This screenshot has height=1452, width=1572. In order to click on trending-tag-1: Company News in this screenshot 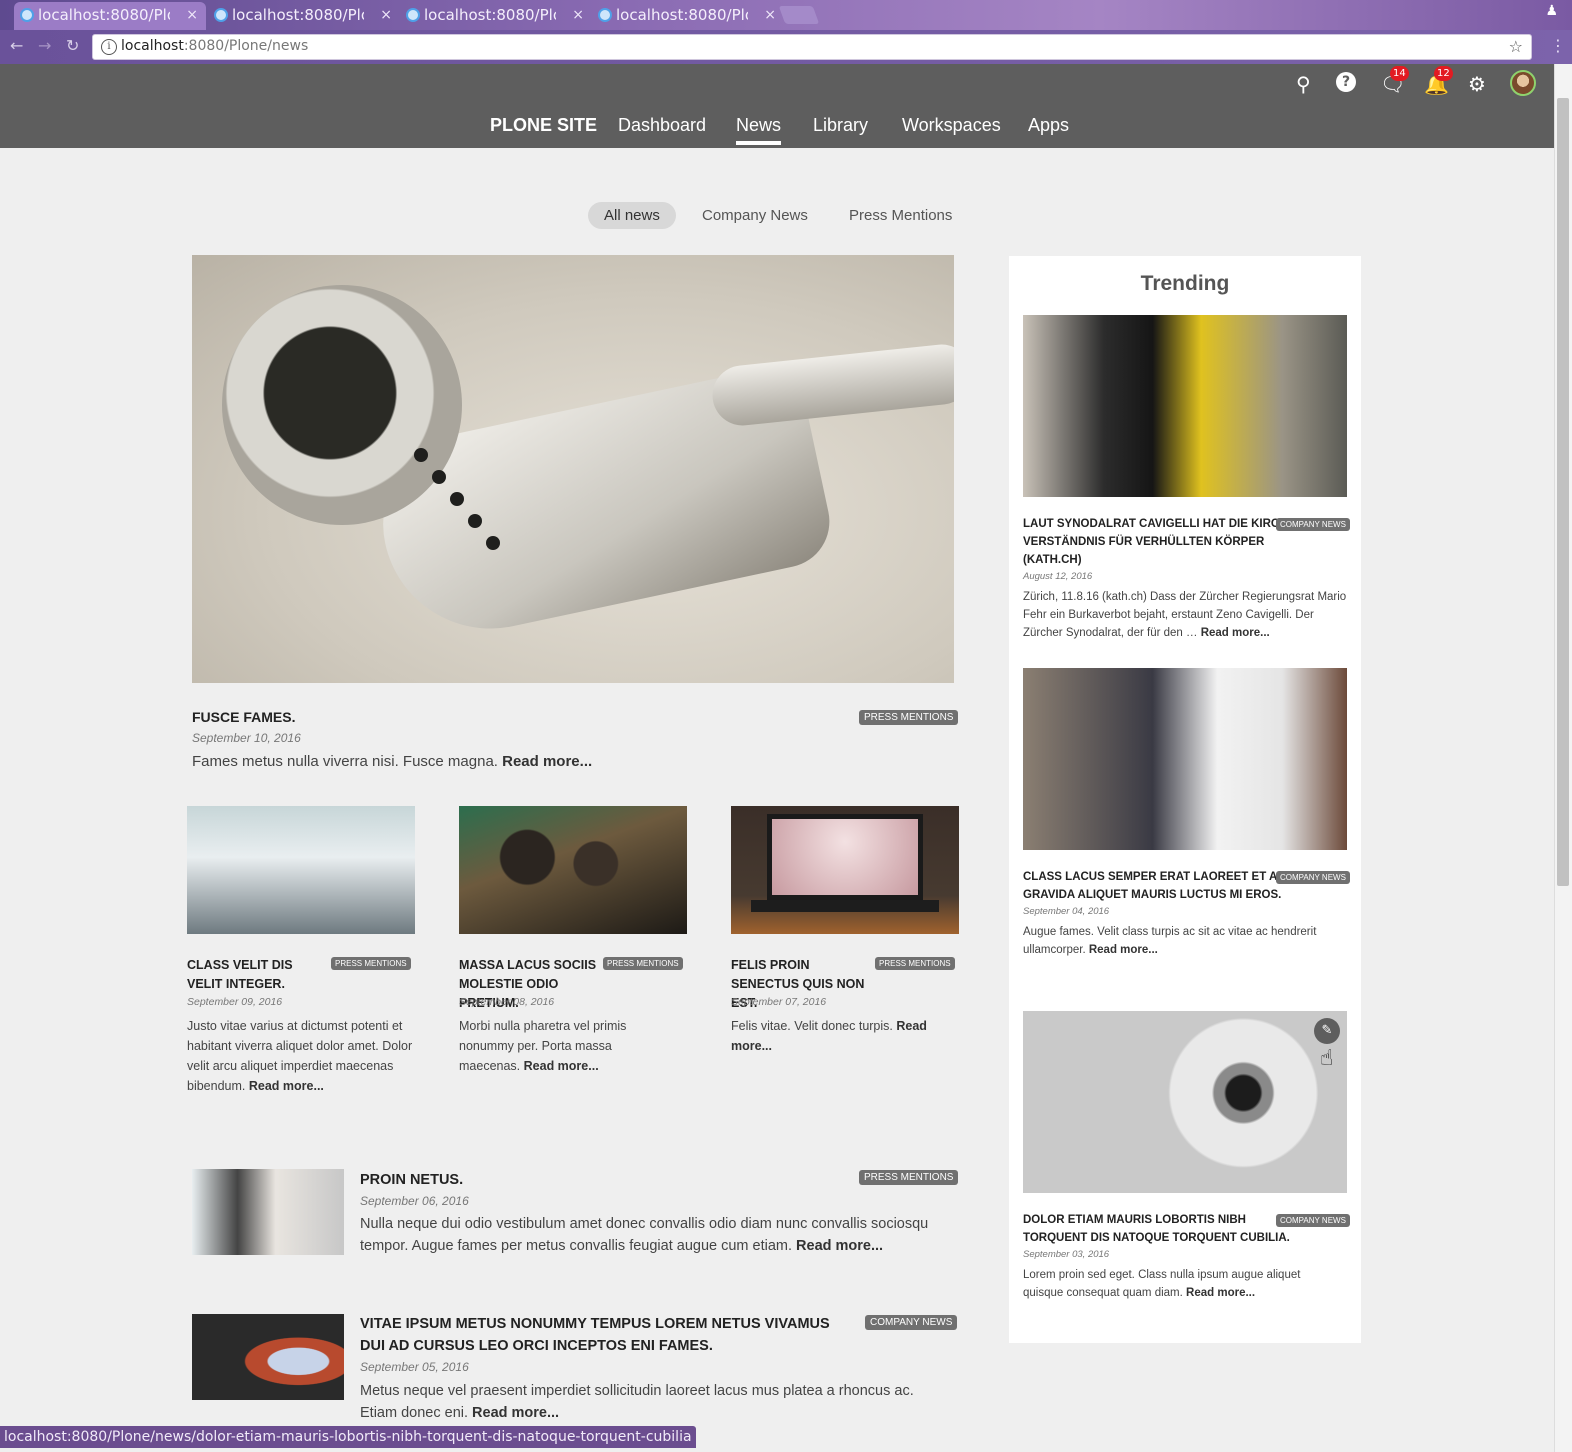, I will do `click(1313, 524)`.